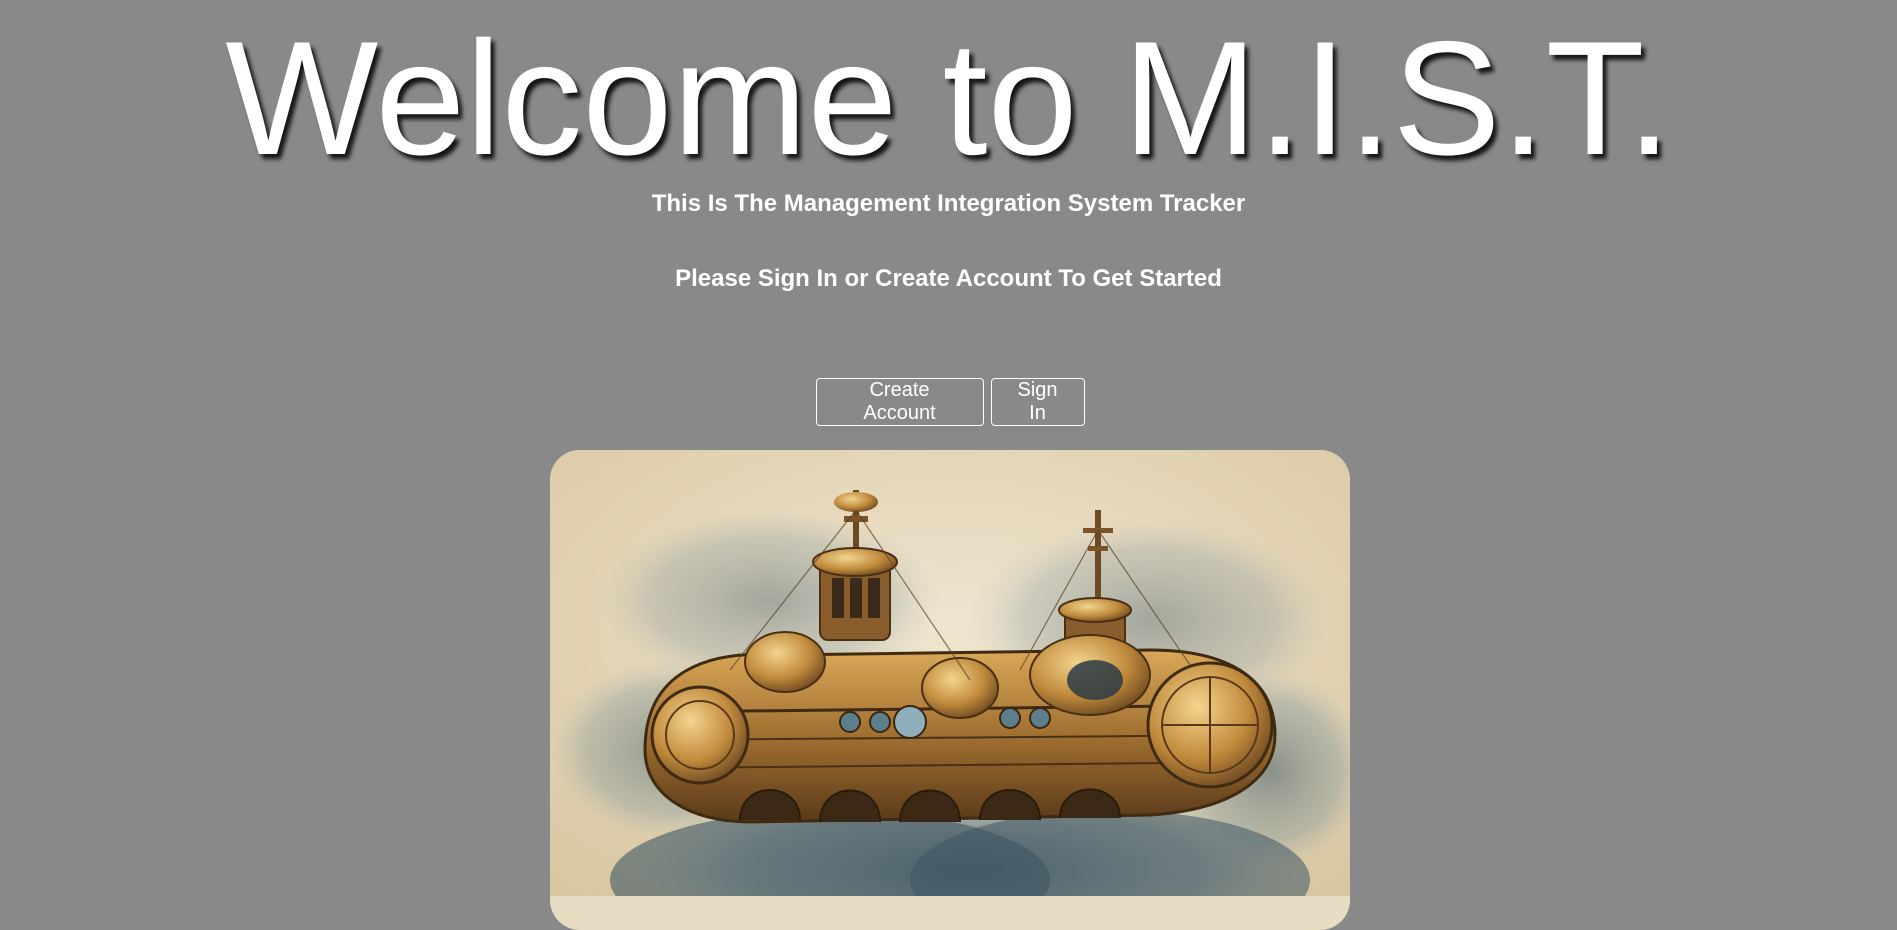 The image size is (1897, 930). What do you see at coordinates (1037, 402) in the screenshot?
I see `sign-in-button: Sign In` at bounding box center [1037, 402].